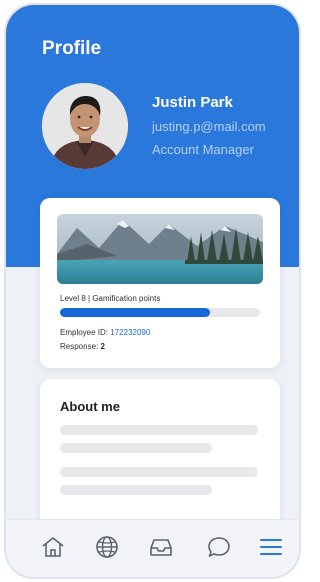 The width and height of the screenshot is (320, 582). What do you see at coordinates (72, 48) in the screenshot?
I see `page-title: Profile` at bounding box center [72, 48].